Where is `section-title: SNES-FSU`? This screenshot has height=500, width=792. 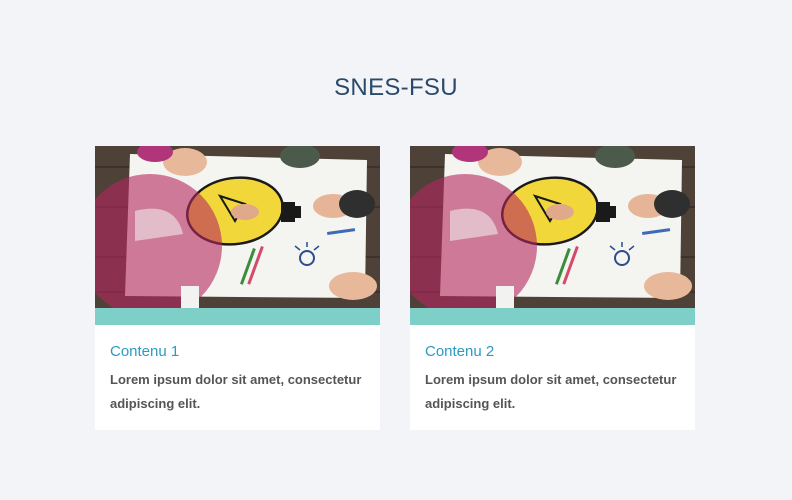
section-title: SNES-FSU is located at coordinates (396, 87).